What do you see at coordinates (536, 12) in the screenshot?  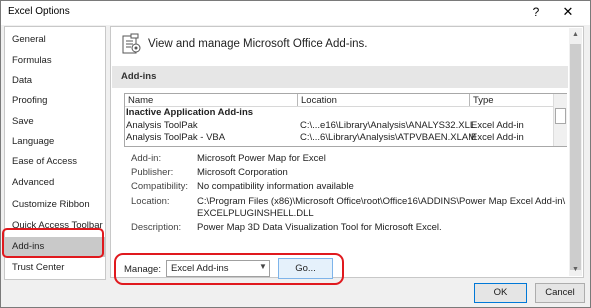 I see `help-button: ?` at bounding box center [536, 12].